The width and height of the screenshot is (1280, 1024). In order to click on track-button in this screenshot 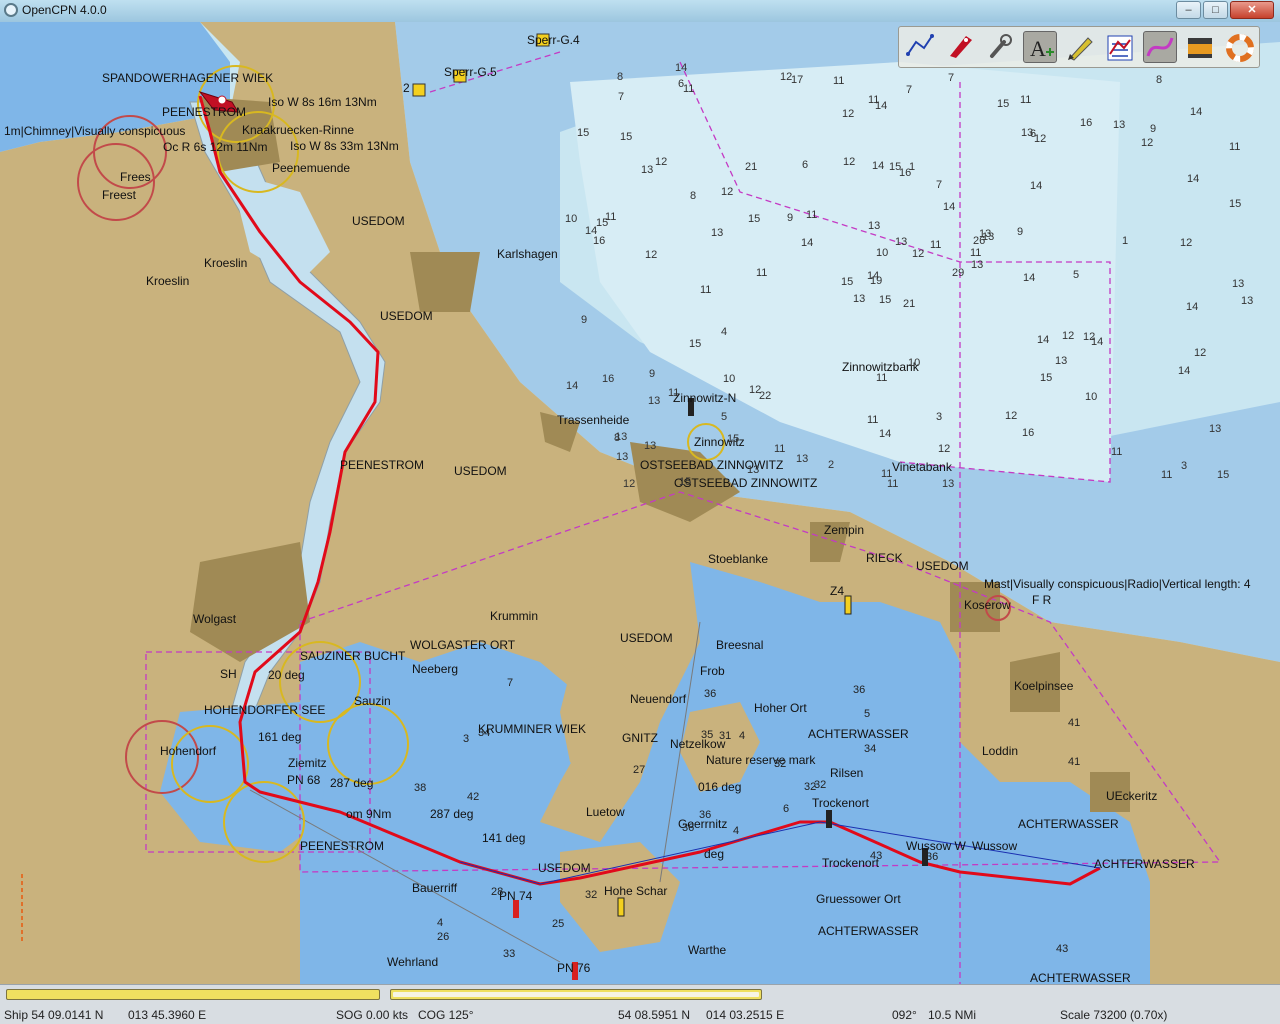, I will do `click(1160, 47)`.